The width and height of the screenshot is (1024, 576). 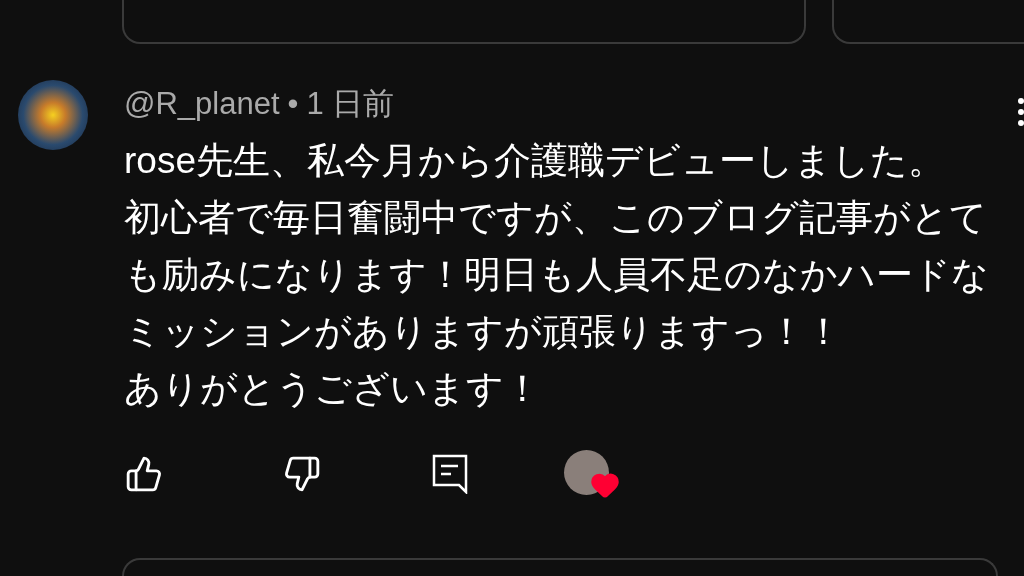 What do you see at coordinates (483, 332) in the screenshot?
I see `comment-text-line: ミッションがありますが頑張りますっ！！` at bounding box center [483, 332].